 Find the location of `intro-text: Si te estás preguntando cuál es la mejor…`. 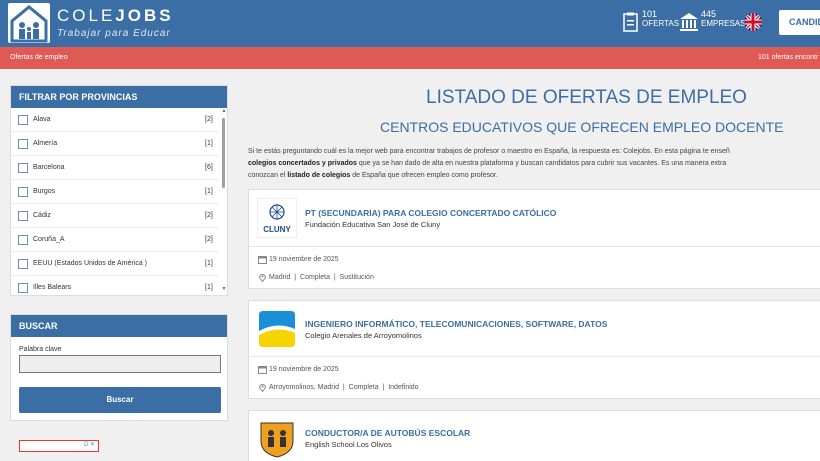

intro-text: Si te estás preguntando cuál es la mejor… is located at coordinates (534, 164).